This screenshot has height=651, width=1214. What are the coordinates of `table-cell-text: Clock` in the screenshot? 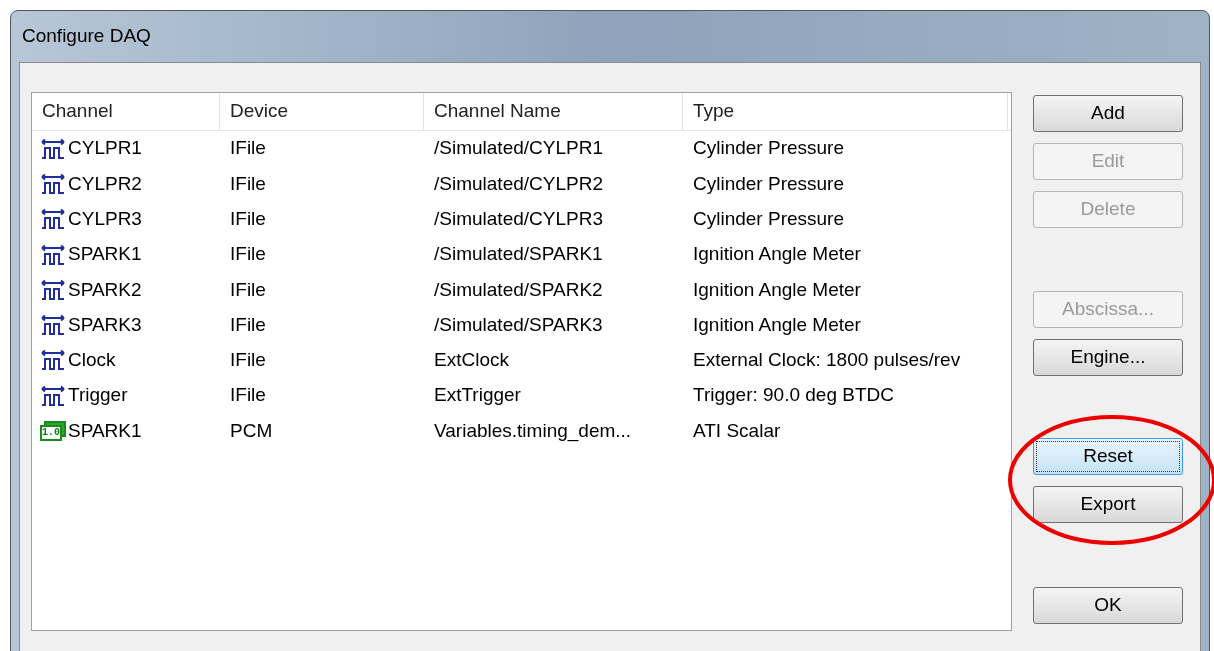 It's located at (92, 360).